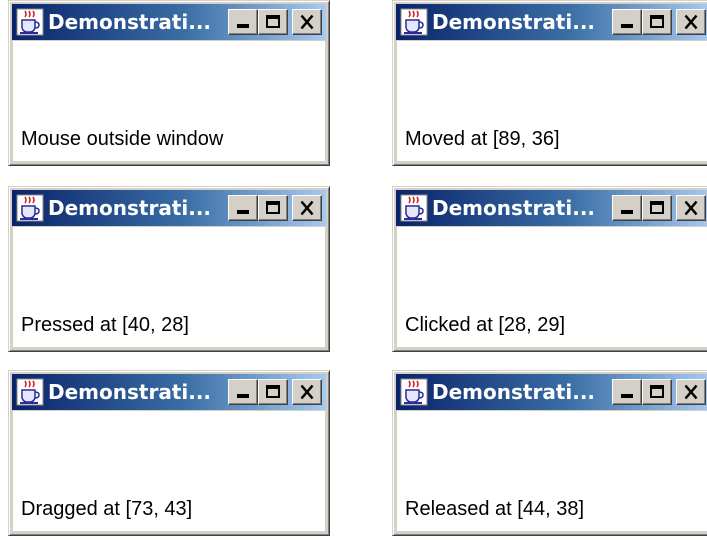  What do you see at coordinates (552, 101) in the screenshot?
I see `window-content: Moved at [89, 36]` at bounding box center [552, 101].